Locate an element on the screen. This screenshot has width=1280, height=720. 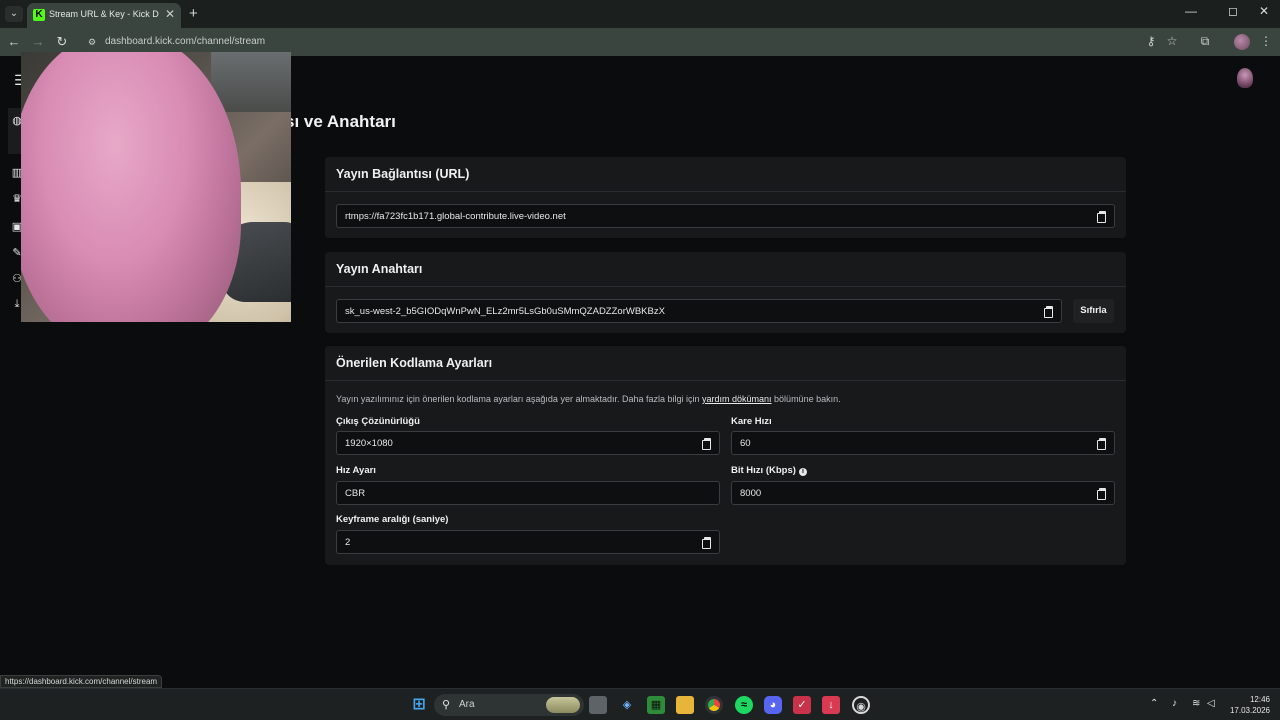
encoding-settings-title: Önerilen Kodlama Ayarları is located at coordinates (725, 363).